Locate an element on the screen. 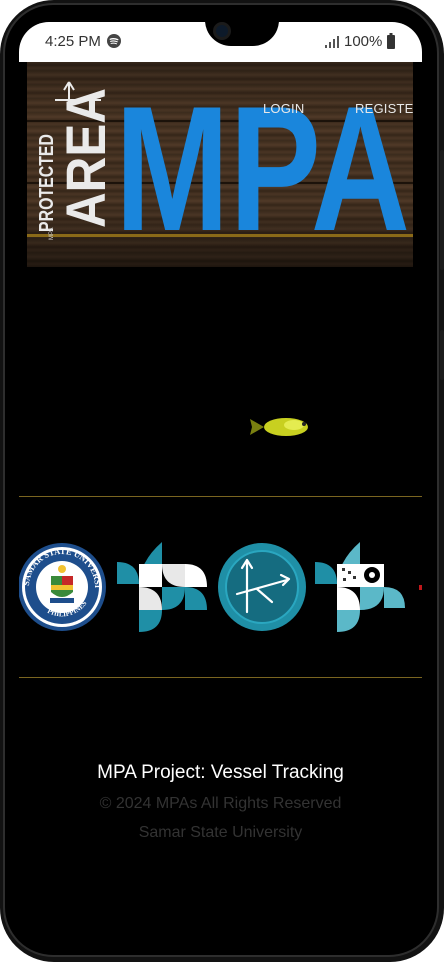 This screenshot has height=962, width=444. volume-button is located at coordinates (442, 355).